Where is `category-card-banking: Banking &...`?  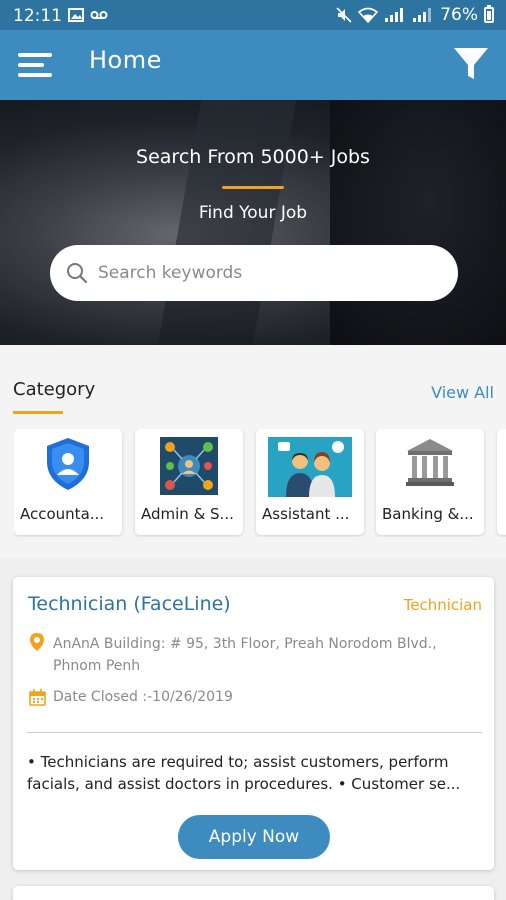
category-card-banking: Banking &... is located at coordinates (430, 482).